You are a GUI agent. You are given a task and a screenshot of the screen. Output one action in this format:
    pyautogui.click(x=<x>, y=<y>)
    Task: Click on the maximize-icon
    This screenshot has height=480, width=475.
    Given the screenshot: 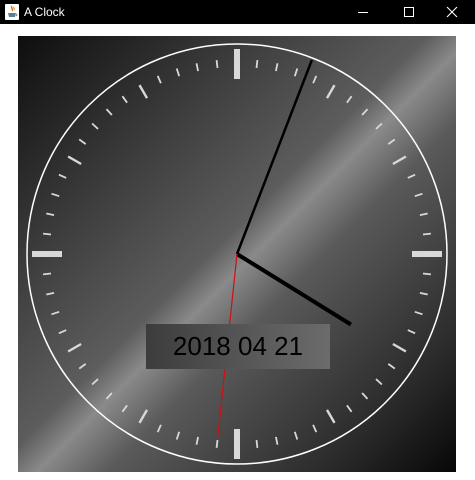 What is the action you would take?
    pyautogui.click(x=409, y=12)
    